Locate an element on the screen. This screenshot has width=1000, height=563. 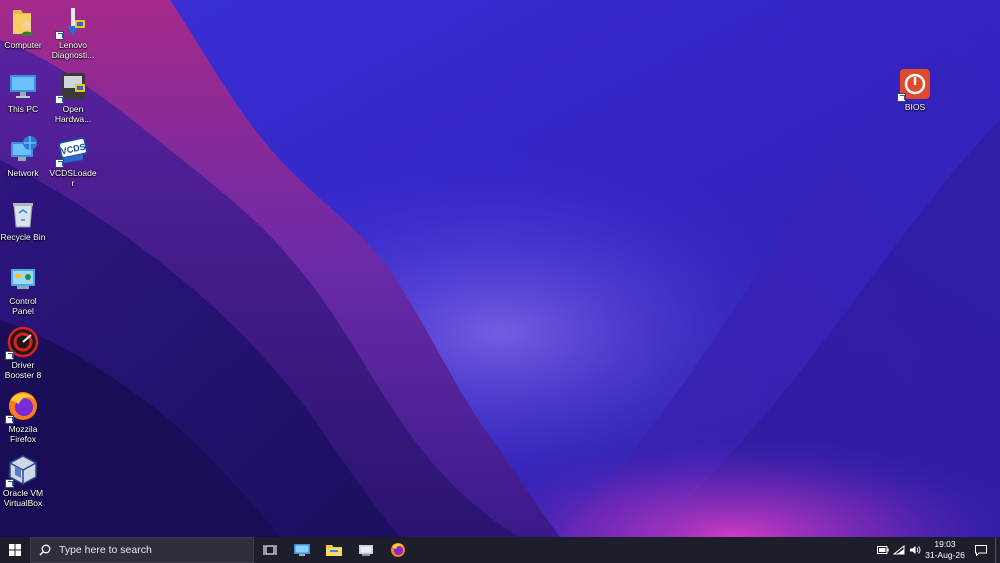
clock: 19:03 31-Aug-26 is located at coordinates (945, 550).